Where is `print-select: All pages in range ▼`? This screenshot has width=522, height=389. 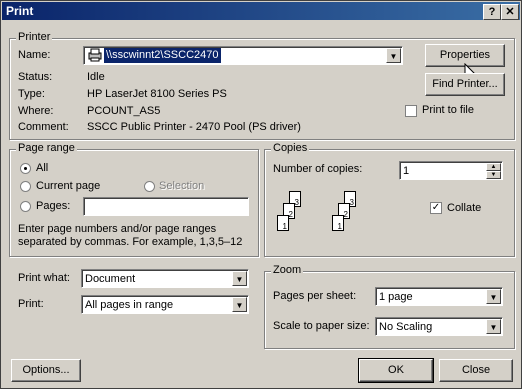 print-select: All pages in range ▼ is located at coordinates (165, 304).